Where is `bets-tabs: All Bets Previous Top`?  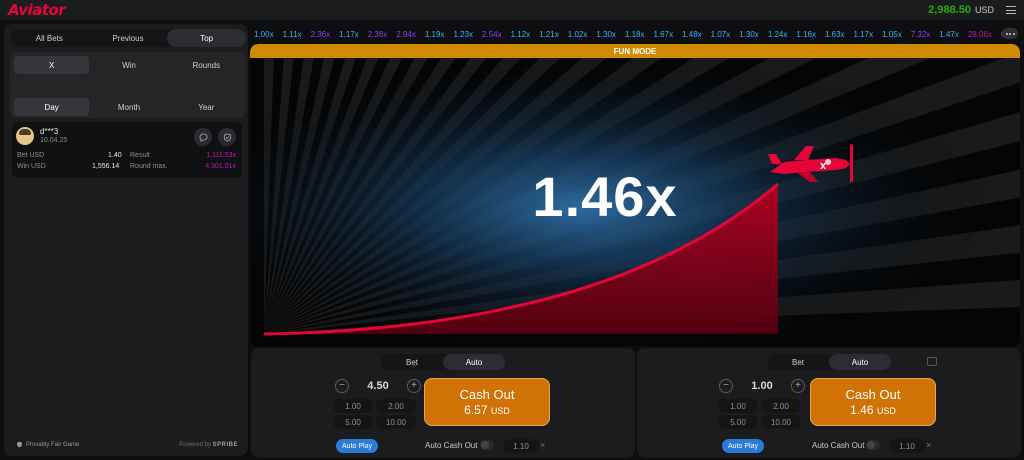 bets-tabs: All Bets Previous Top is located at coordinates (128, 38).